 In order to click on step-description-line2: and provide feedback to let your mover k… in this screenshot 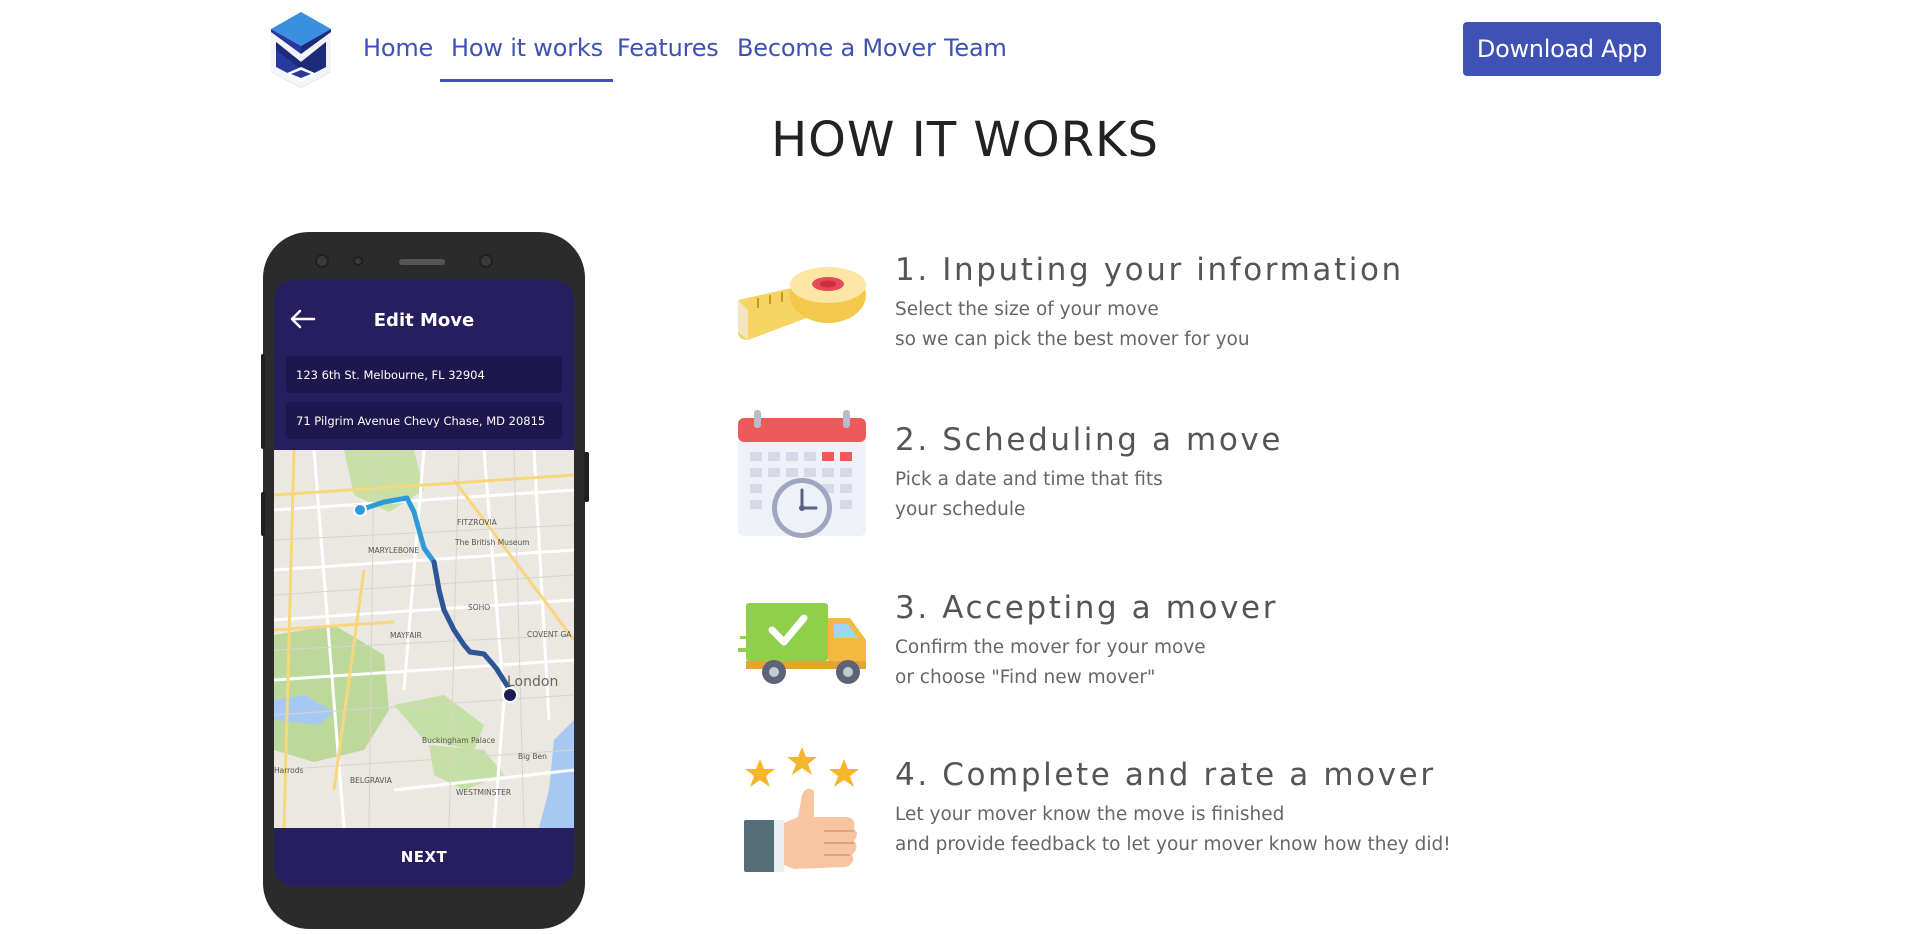, I will do `click(1173, 844)`.